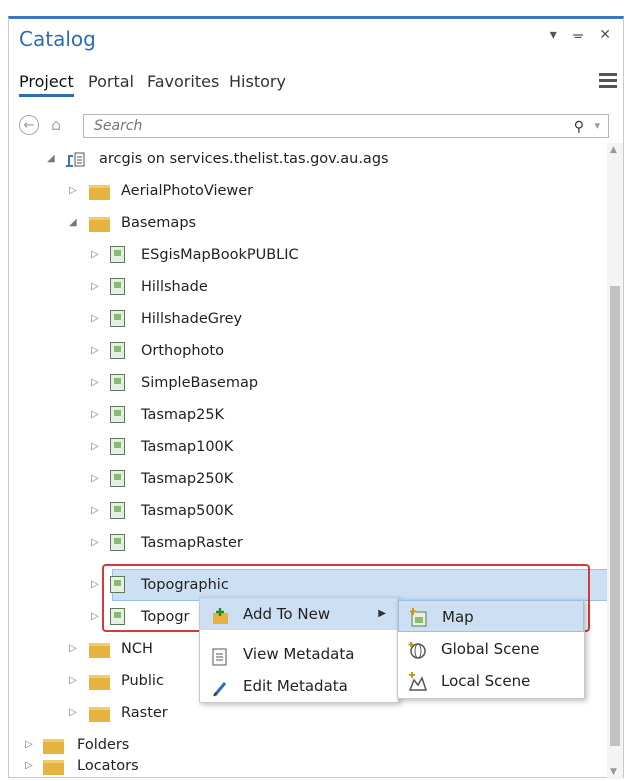 The width and height of the screenshot is (629, 781). What do you see at coordinates (221, 693) in the screenshot?
I see `pencil-icon` at bounding box center [221, 693].